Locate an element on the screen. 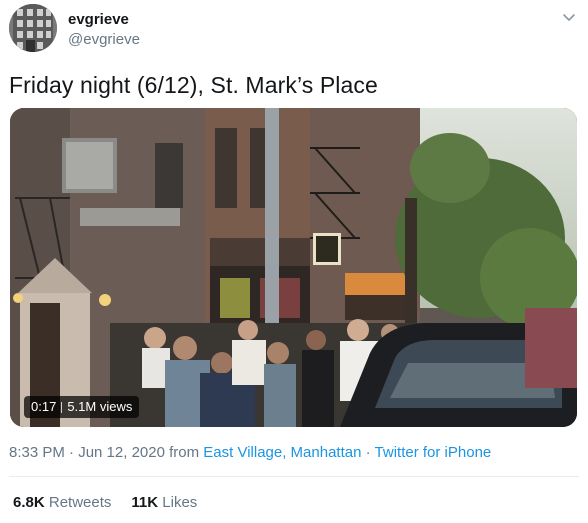 This screenshot has height=523, width=588. source-link: Twitter for iPhone is located at coordinates (433, 452).